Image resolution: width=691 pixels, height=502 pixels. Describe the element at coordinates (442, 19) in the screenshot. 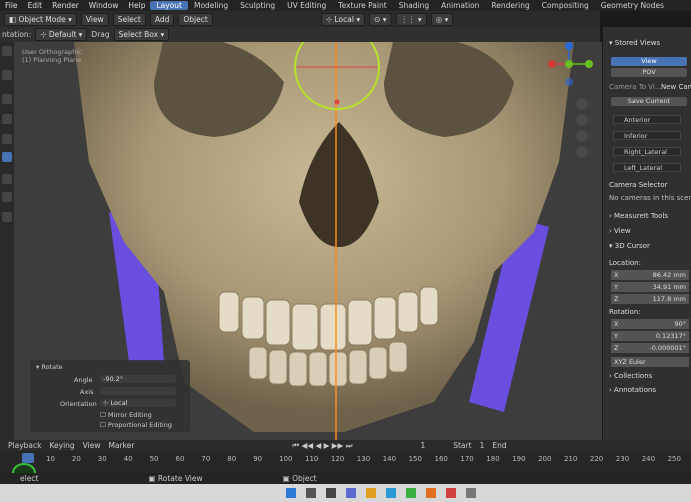

I see `proportional-toggle: ◎ ▾` at that location.